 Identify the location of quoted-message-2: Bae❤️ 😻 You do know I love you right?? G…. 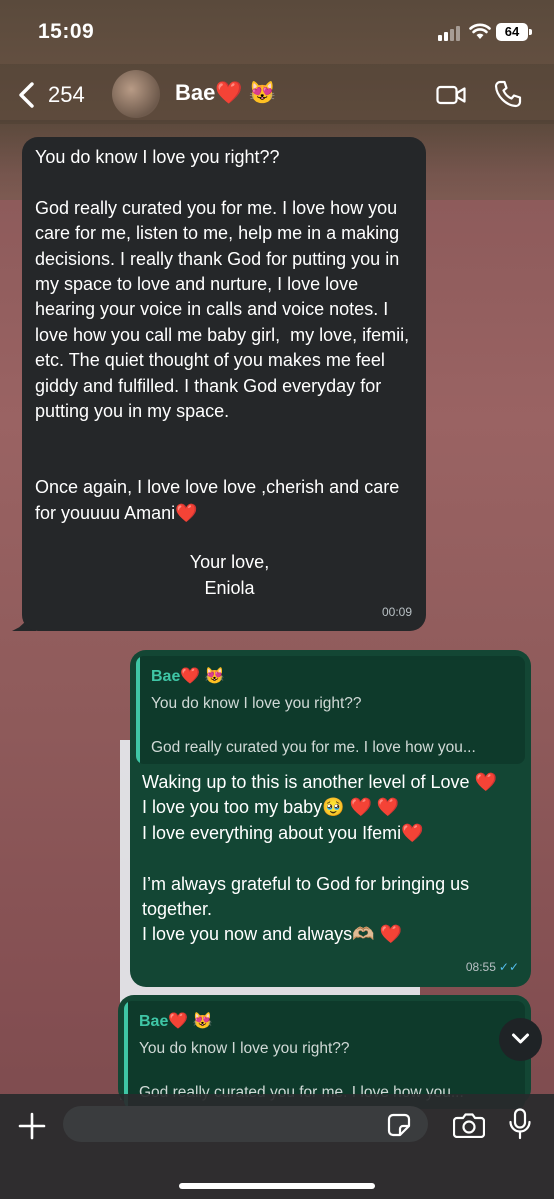
(324, 1055).